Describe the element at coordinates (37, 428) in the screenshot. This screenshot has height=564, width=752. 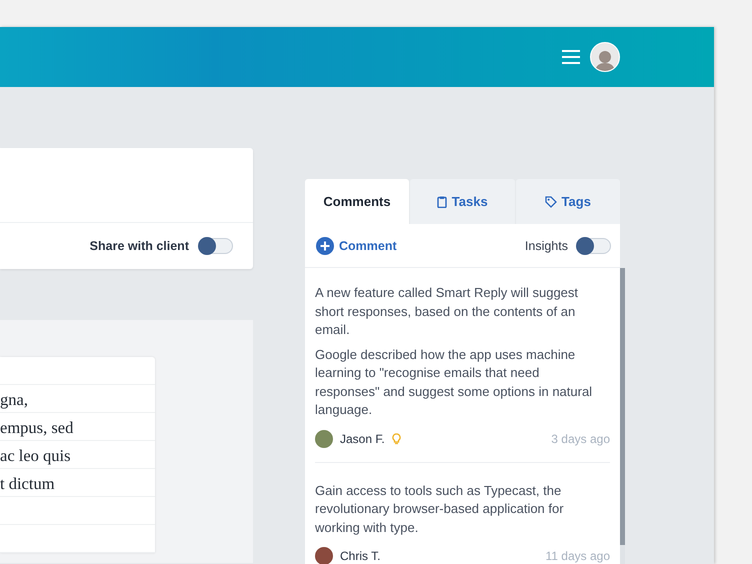
I see `document-text: empus, sed` at that location.